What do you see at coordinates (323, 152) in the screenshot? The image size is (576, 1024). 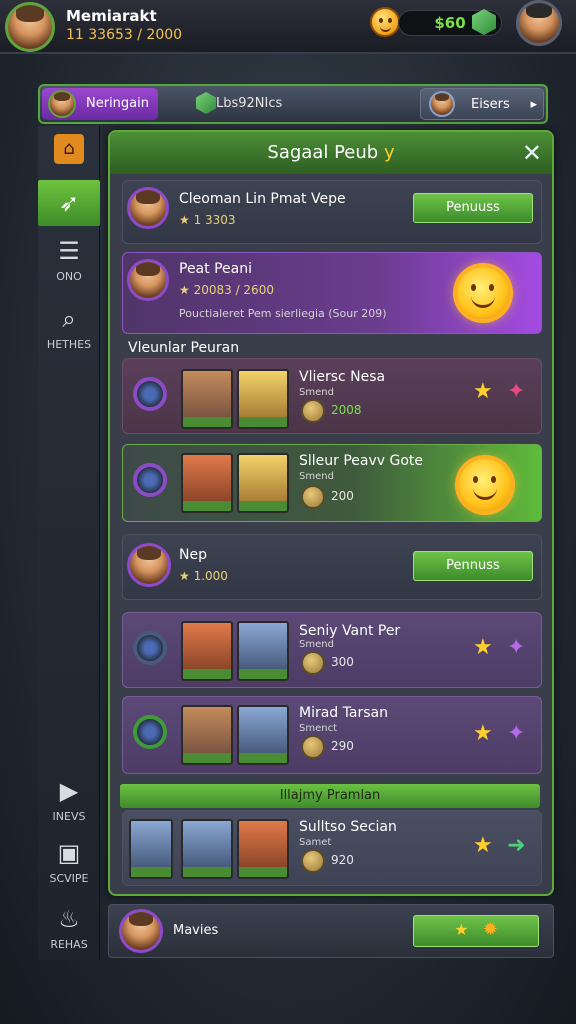 I see `panel-title: Sagaal Peub` at bounding box center [323, 152].